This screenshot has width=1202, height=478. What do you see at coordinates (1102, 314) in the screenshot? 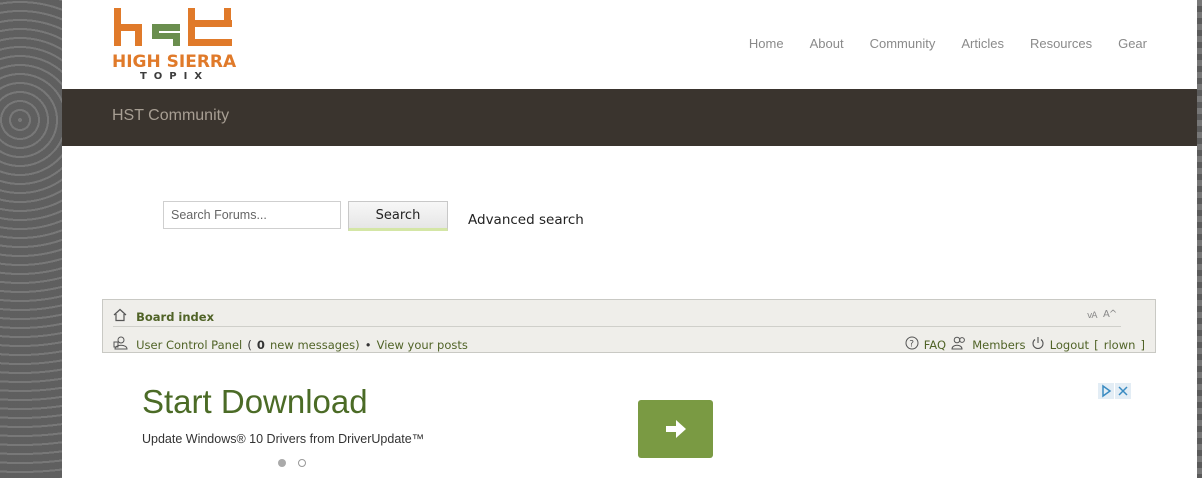
I see `font-size-icon: vA A^` at bounding box center [1102, 314].